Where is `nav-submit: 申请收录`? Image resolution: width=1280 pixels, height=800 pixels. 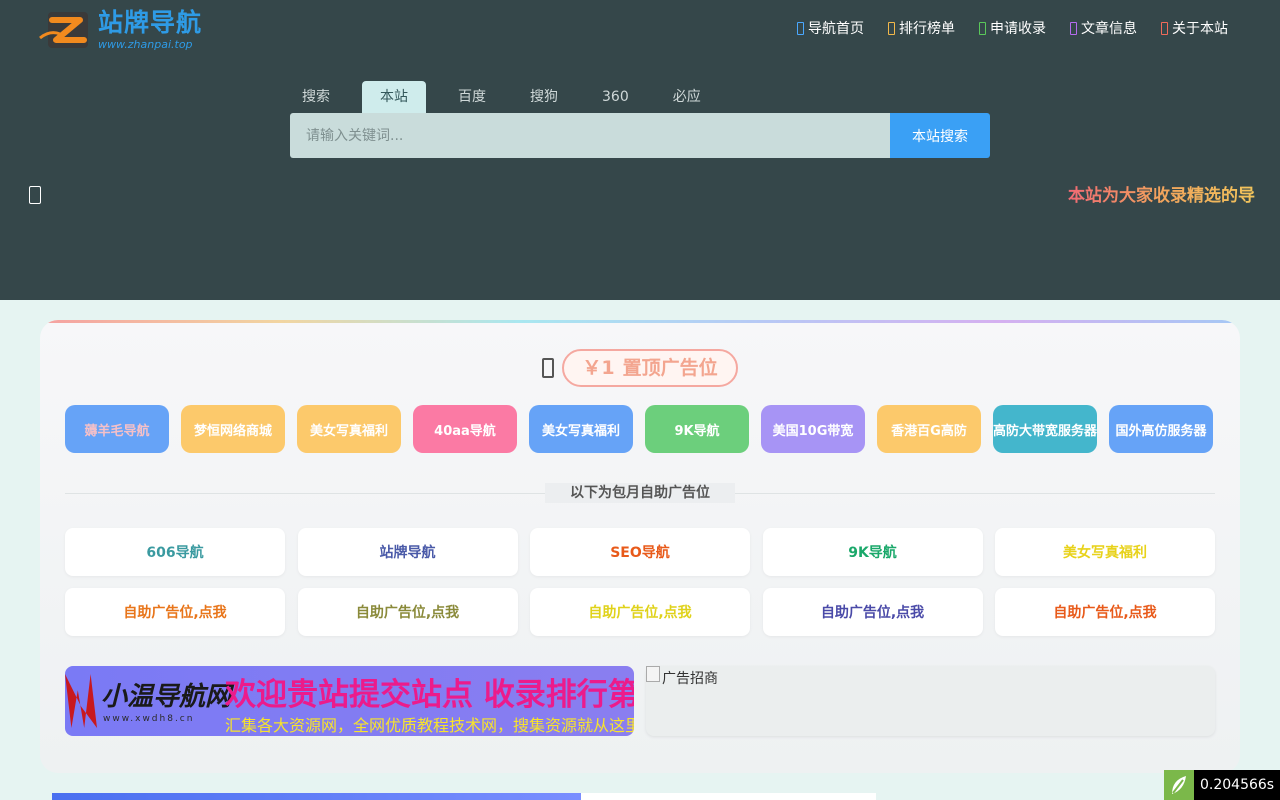 nav-submit: 申请收录 is located at coordinates (1012, 28).